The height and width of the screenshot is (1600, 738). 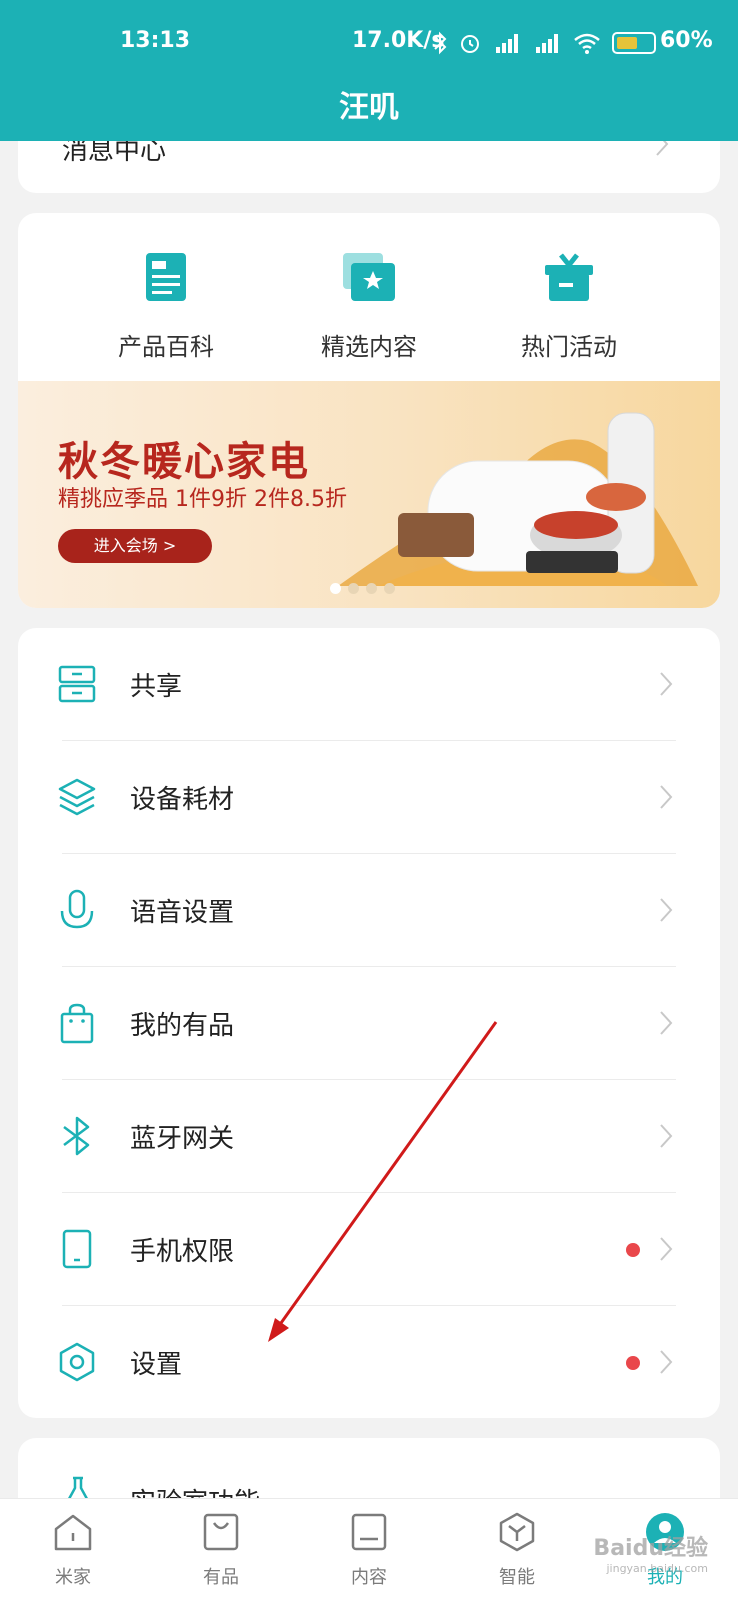 What do you see at coordinates (369, 1362) in the screenshot?
I see `menu-item-settings: 设置` at bounding box center [369, 1362].